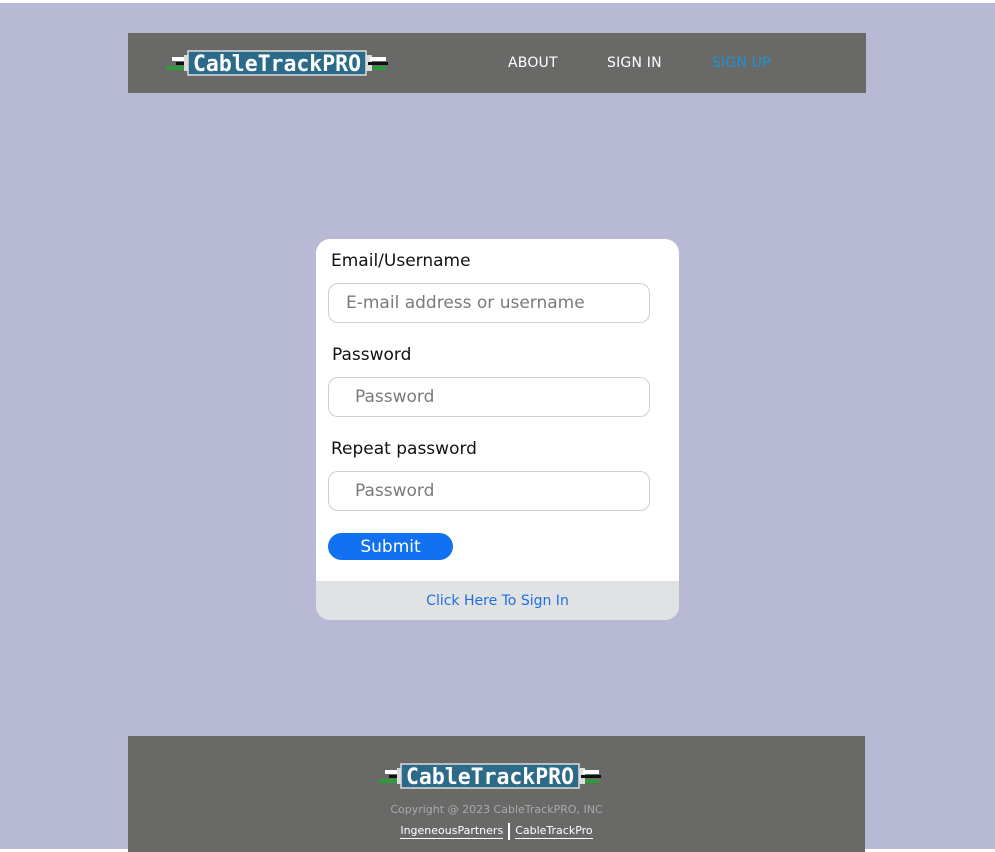 The width and height of the screenshot is (995, 852). Describe the element at coordinates (496, 809) in the screenshot. I see `copyright-text: Copyright @ 2023 CableTrackPRO, INC` at that location.